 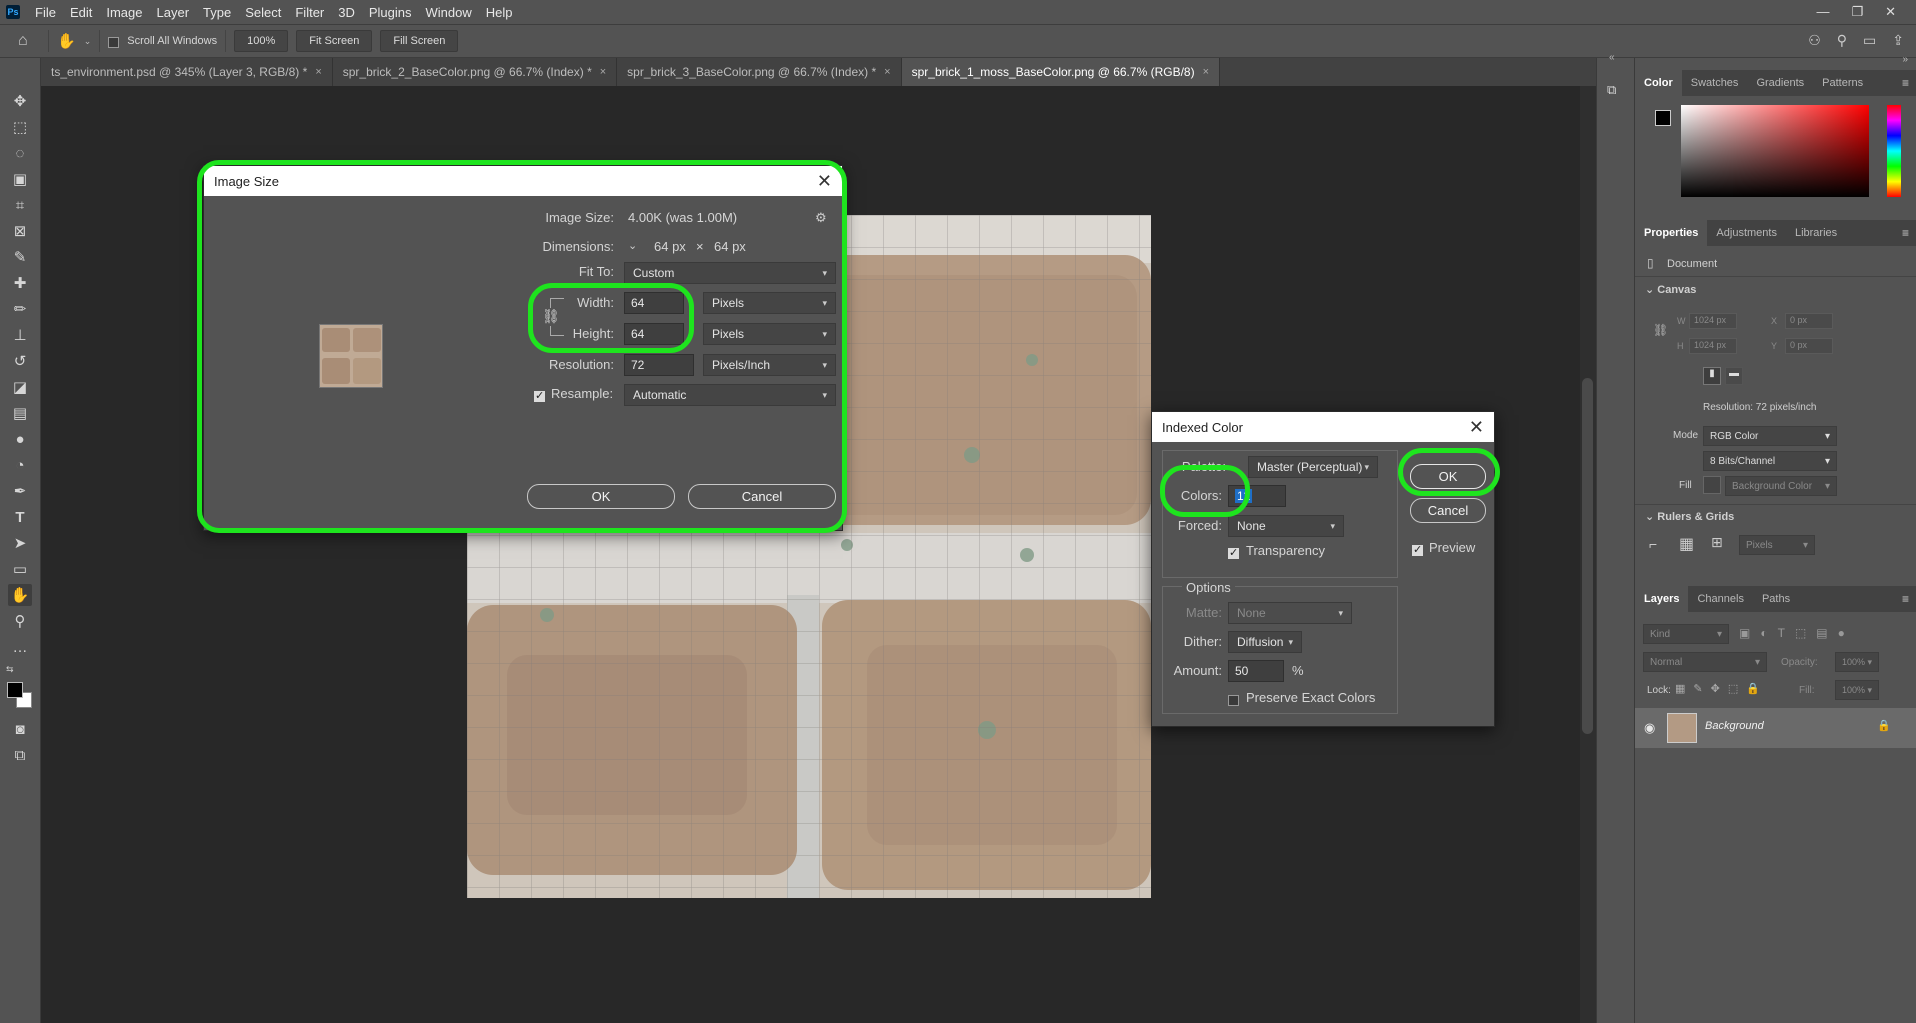 What do you see at coordinates (499, 12) in the screenshot?
I see `menu-help: Help` at bounding box center [499, 12].